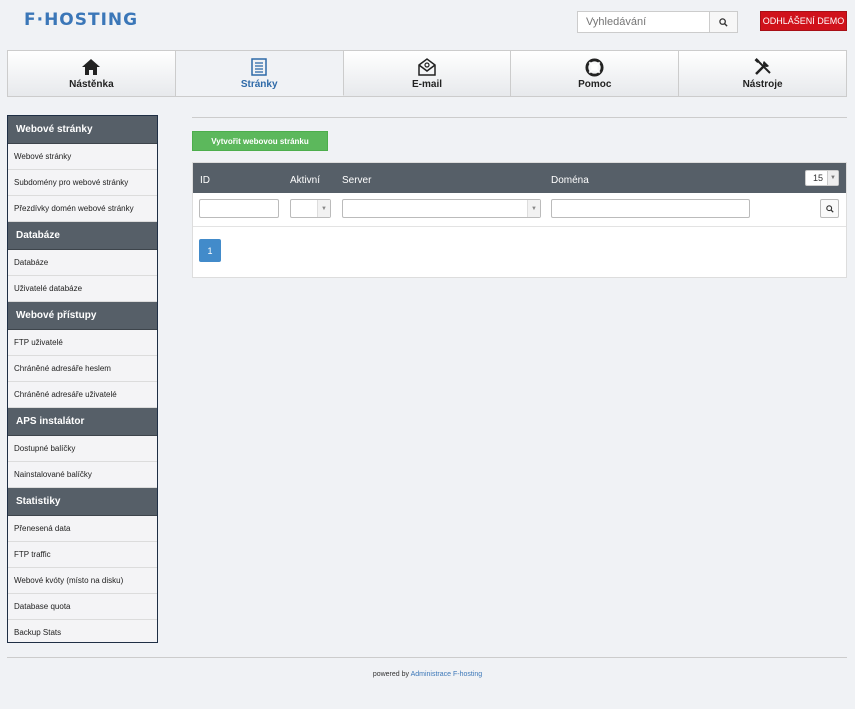  Describe the element at coordinates (356, 180) in the screenshot. I see `column-server: Server` at that location.